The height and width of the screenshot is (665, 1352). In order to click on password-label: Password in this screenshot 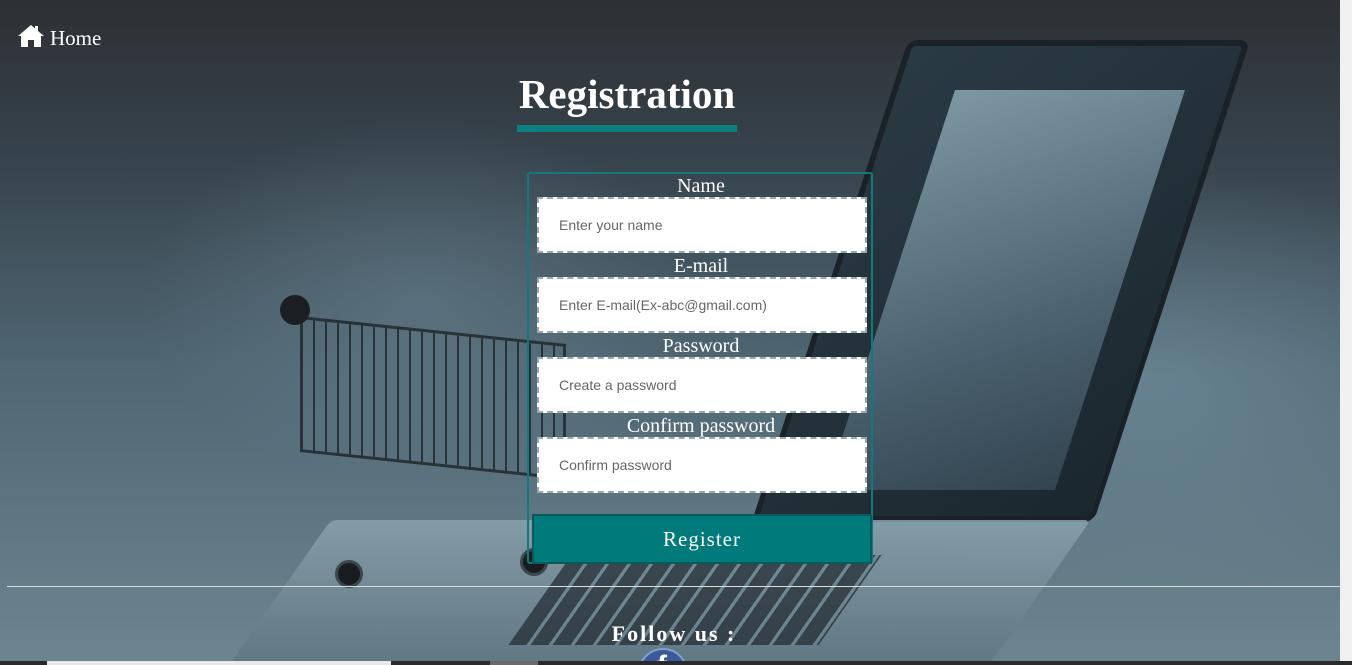, I will do `click(701, 346)`.